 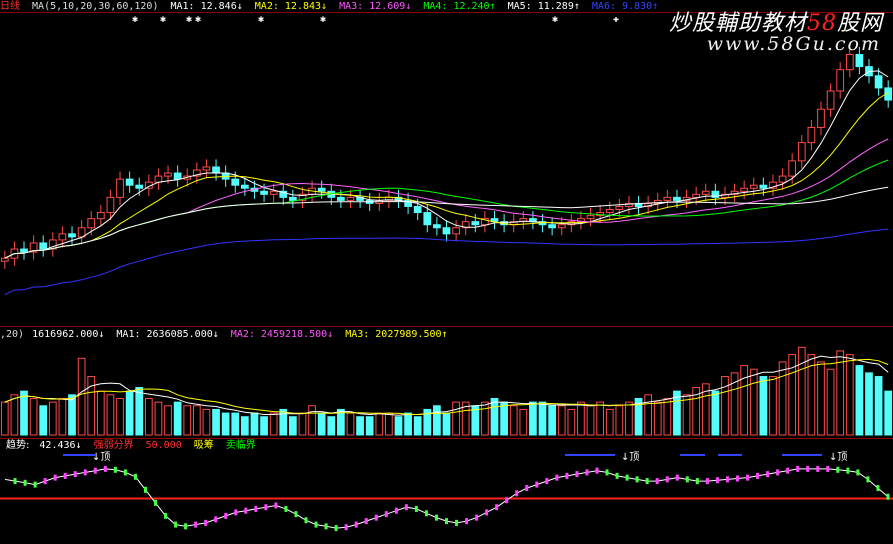 I want to click on volume-value: 1616962.000↓, so click(x=68, y=334).